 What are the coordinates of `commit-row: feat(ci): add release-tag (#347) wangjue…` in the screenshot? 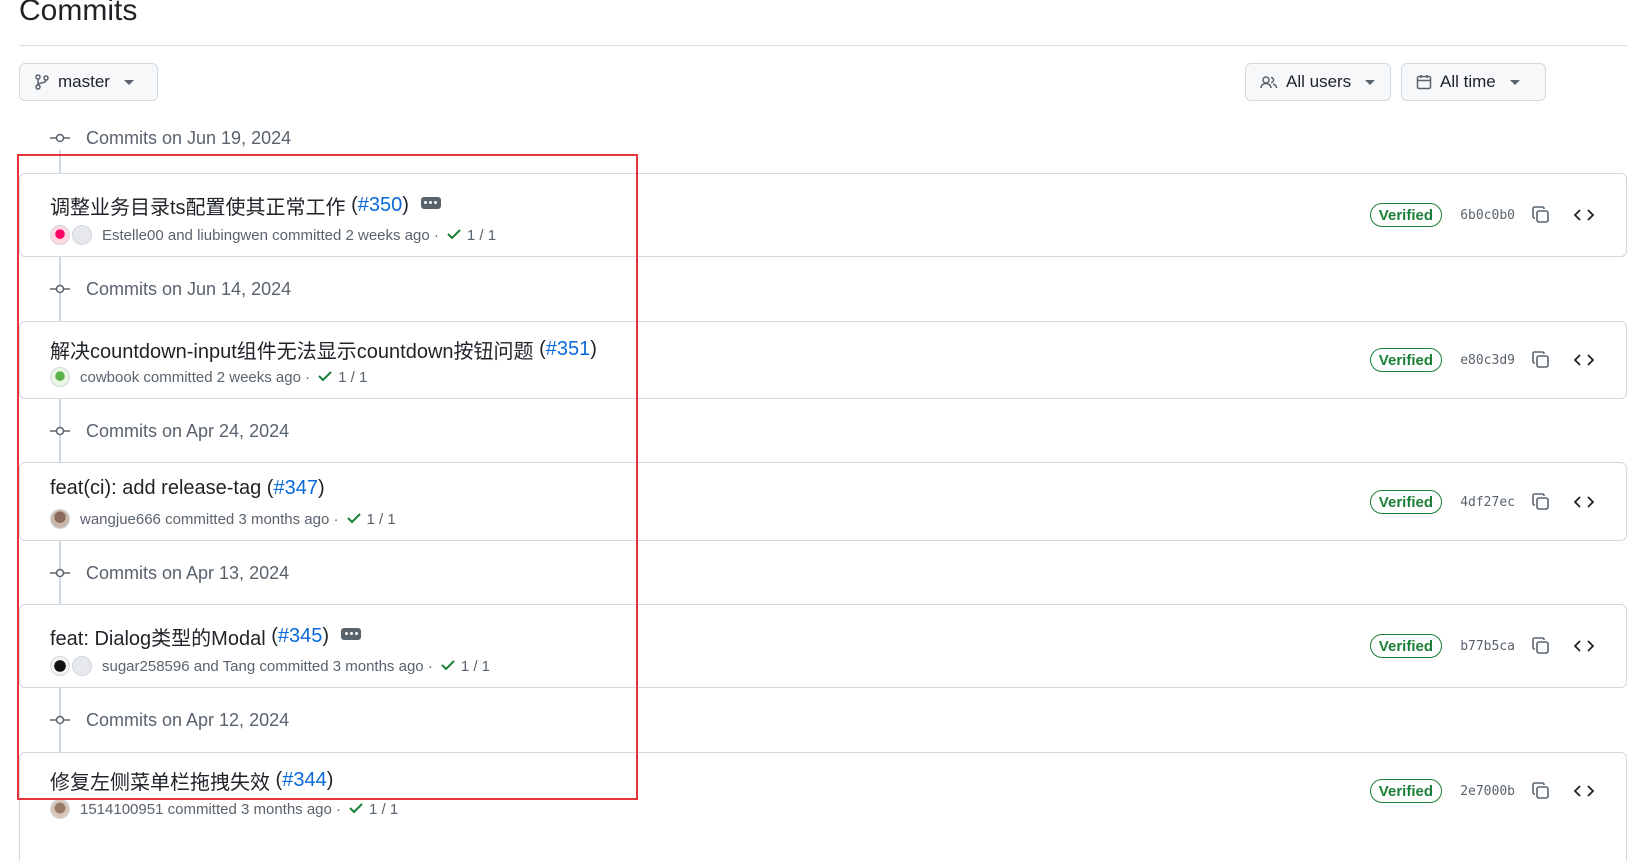 It's located at (823, 501).